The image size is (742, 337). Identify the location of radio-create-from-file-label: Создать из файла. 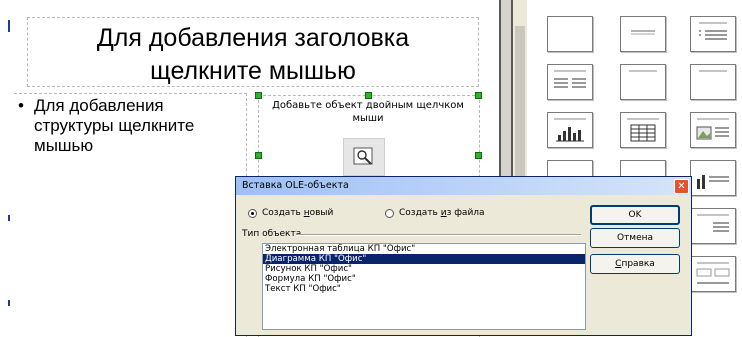
(442, 213).